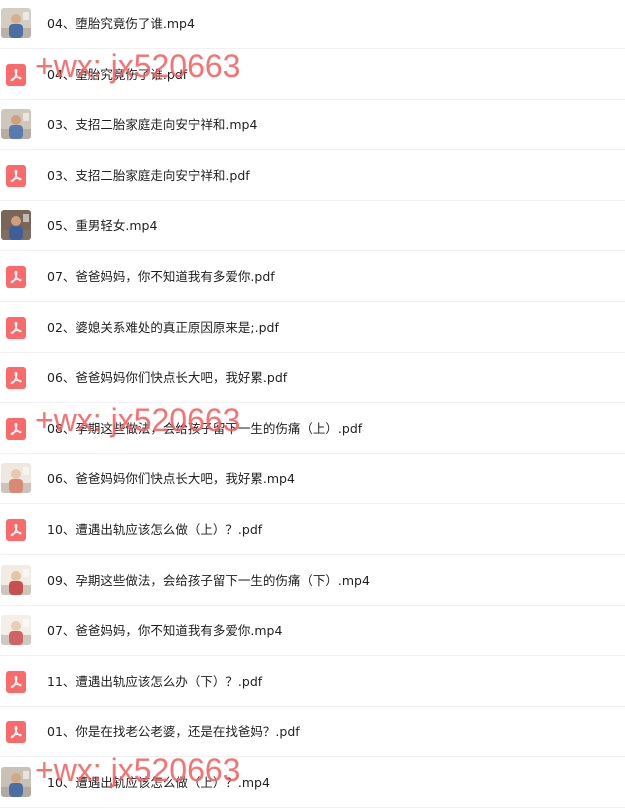 This screenshot has width=625, height=808. Describe the element at coordinates (312, 631) in the screenshot. I see `file-row: 07、爸爸妈妈，你不知道我有多爱你.mp4` at that location.